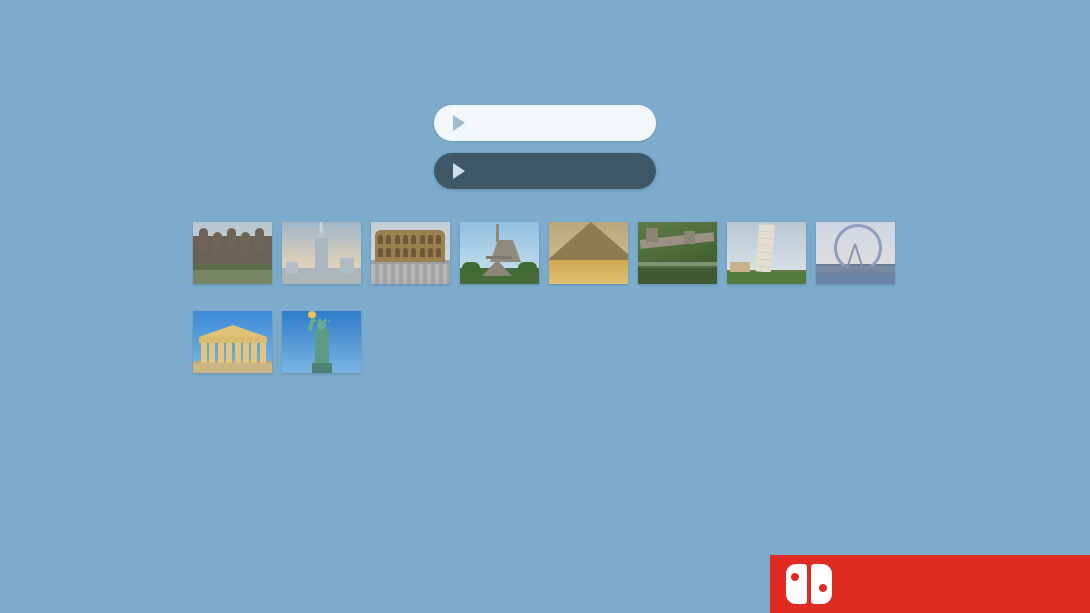 Image resolution: width=1090 pixels, height=613 pixels. Describe the element at coordinates (809, 584) in the screenshot. I see `nintendo-switch-joycon-icon` at that location.